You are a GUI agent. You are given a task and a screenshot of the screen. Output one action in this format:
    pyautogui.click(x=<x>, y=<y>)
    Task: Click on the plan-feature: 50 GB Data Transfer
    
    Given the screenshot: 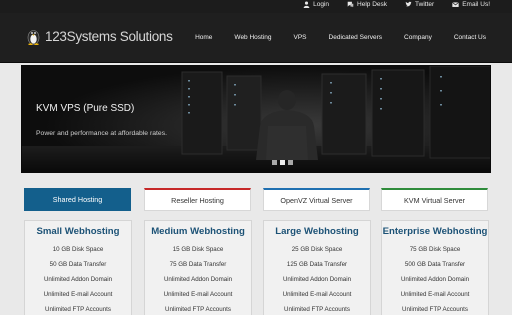 What is the action you would take?
    pyautogui.click(x=78, y=264)
    